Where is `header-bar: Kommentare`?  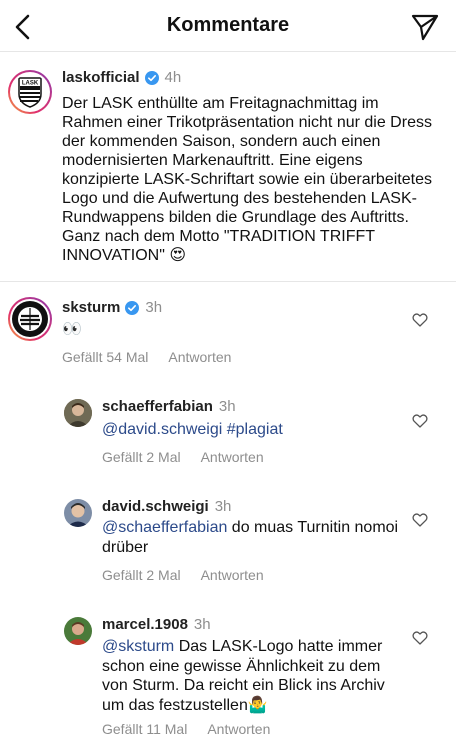
header-bar: Kommentare is located at coordinates (228, 26).